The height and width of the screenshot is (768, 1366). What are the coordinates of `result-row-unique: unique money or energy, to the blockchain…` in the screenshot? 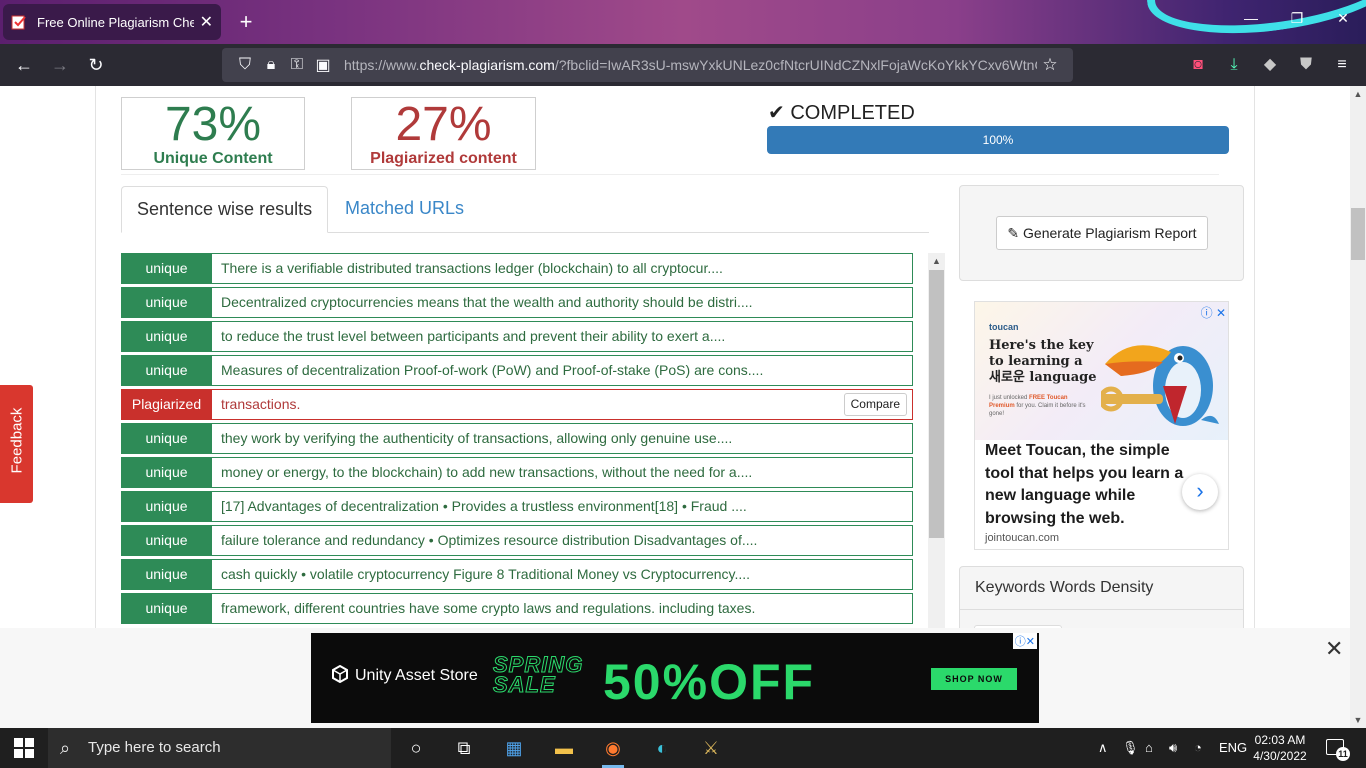 It's located at (517, 472).